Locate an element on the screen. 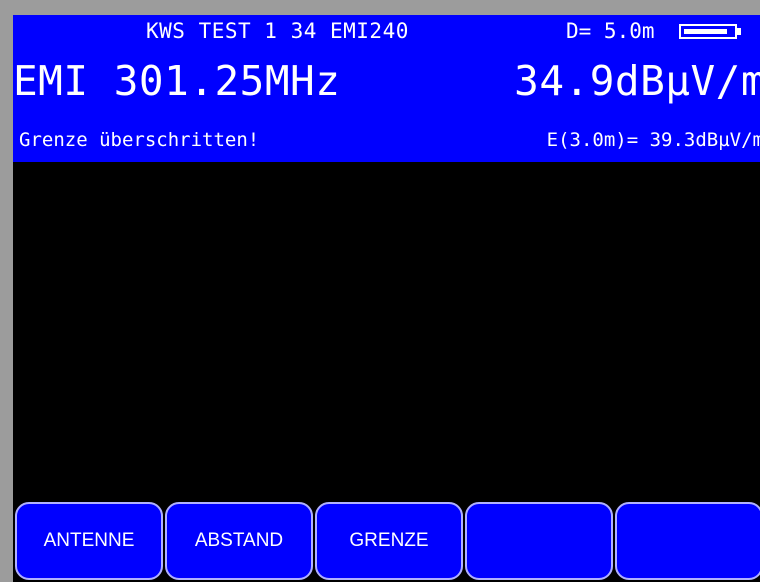 This screenshot has height=582, width=760. battery-tip is located at coordinates (739, 31).